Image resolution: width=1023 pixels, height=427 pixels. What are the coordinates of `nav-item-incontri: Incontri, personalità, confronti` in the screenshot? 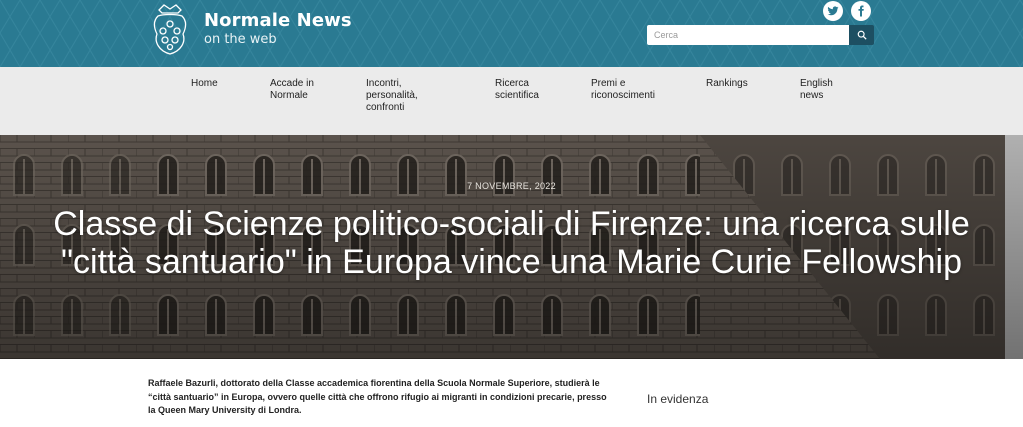 It's located at (392, 96).